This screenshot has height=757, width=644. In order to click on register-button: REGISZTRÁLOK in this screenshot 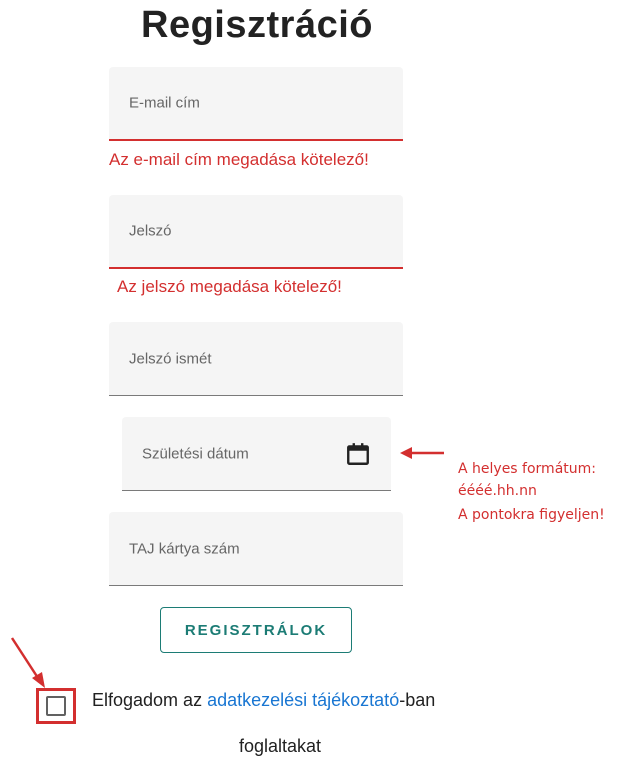, I will do `click(256, 630)`.